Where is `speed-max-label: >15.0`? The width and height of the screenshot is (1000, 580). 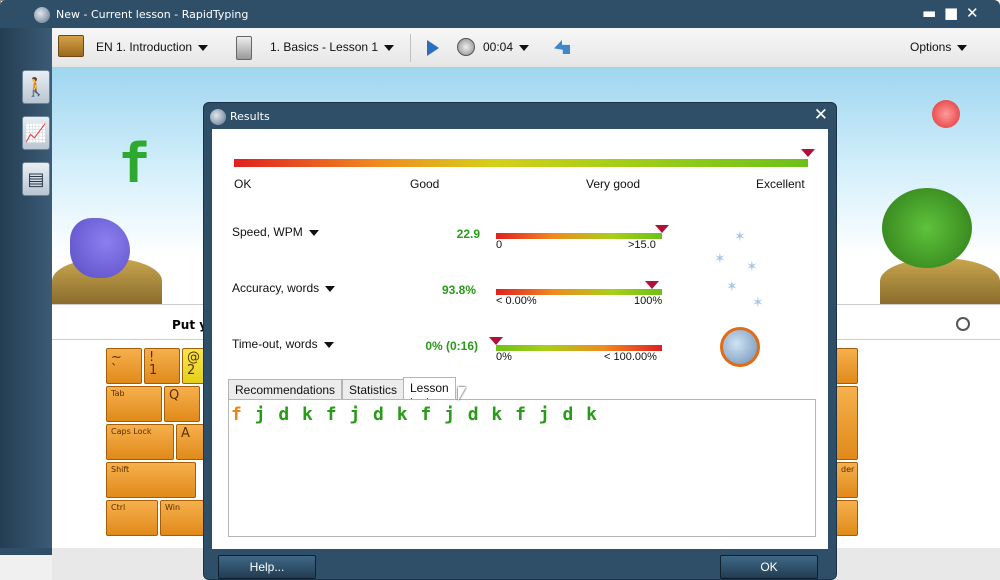 speed-max-label: >15.0 is located at coordinates (642, 245).